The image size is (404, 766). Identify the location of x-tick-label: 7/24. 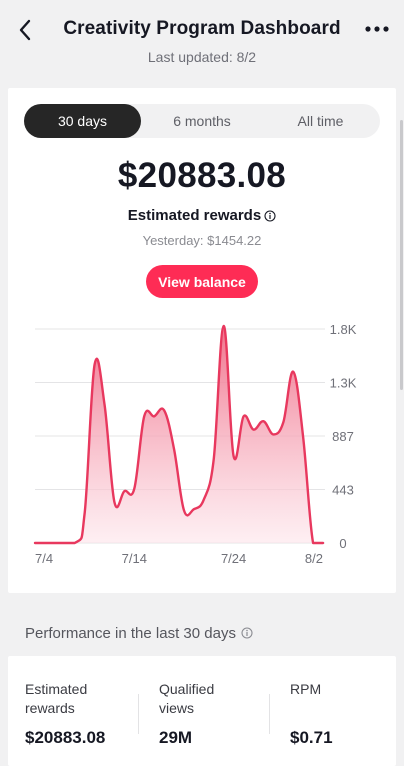
(233, 558).